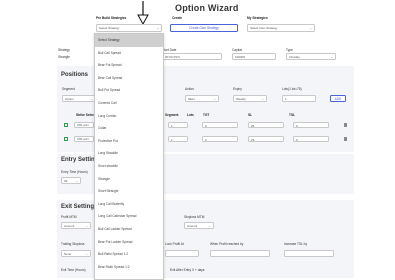 This screenshot has height=280, width=395. I want to click on stoploss-mtm-select: Amount ⌄, so click(199, 225).